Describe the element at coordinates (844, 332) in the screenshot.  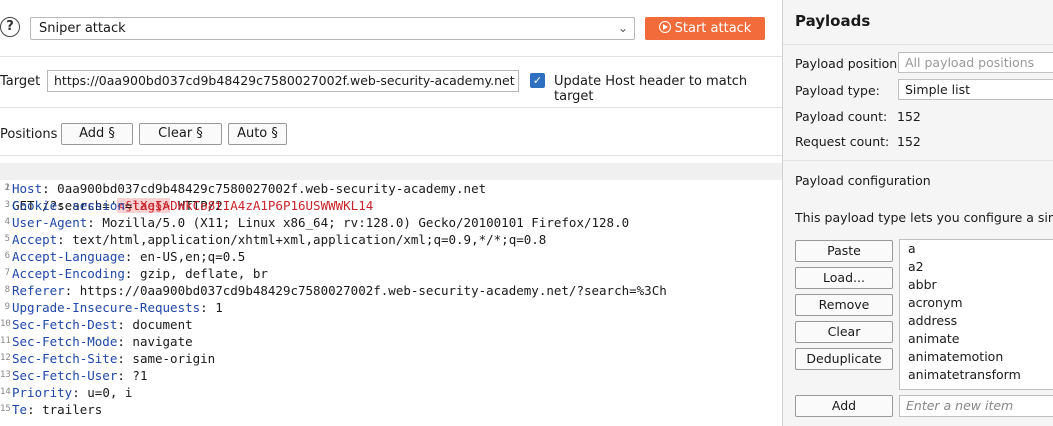
I see `clear-button: Clear` at that location.